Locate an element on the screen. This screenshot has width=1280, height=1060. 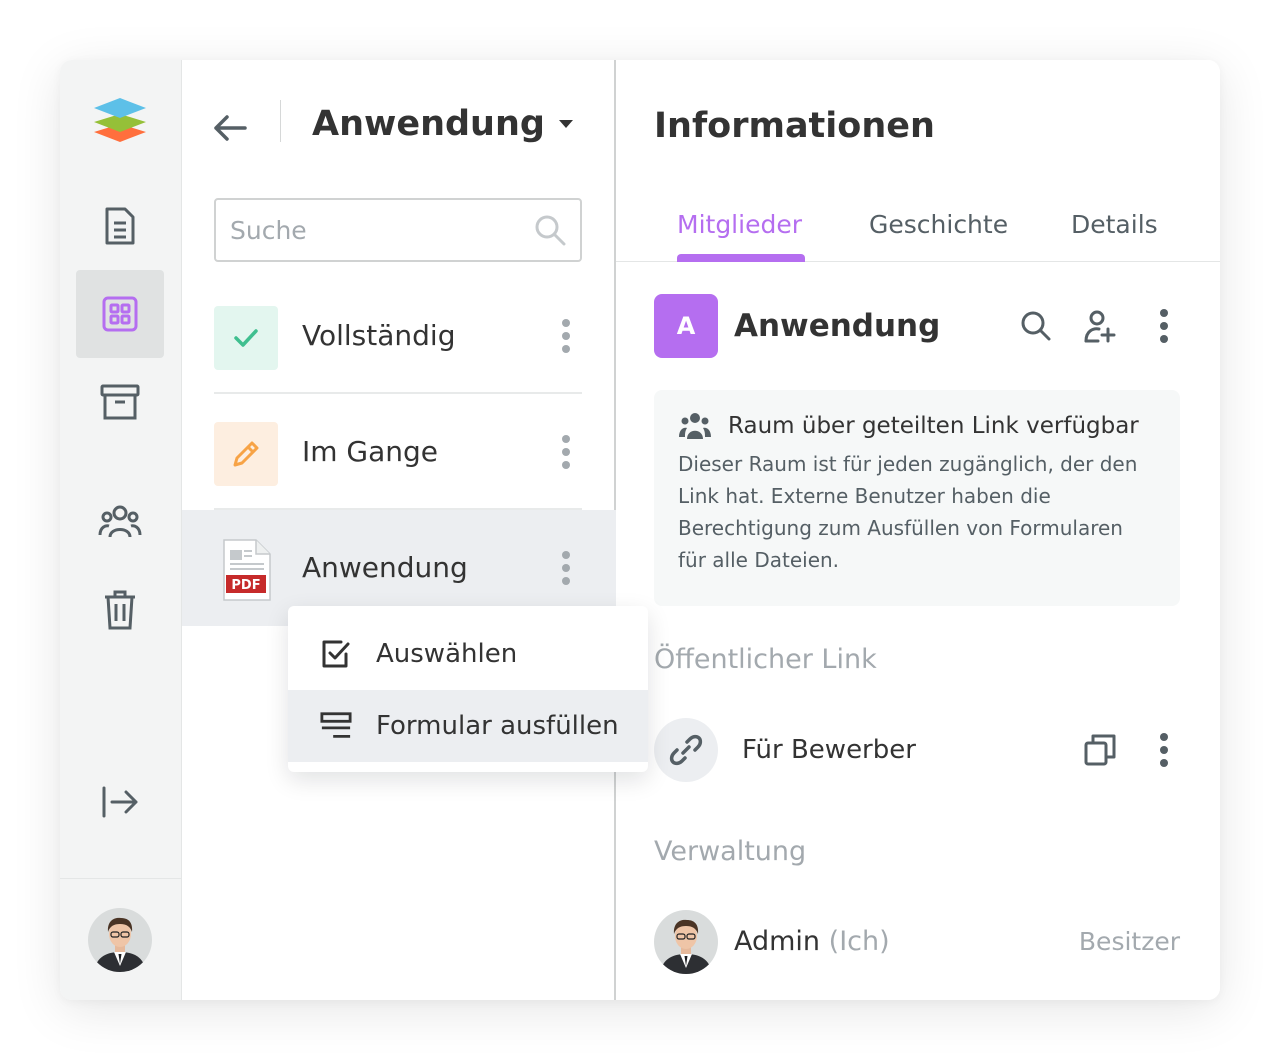
menu-item-select: Auswählen is located at coordinates (468, 654).